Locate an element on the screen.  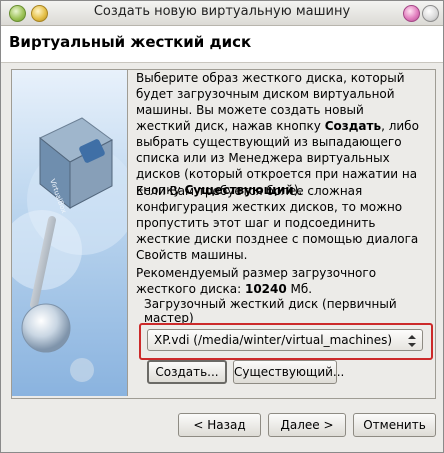
recommended-text-2: Мб. is located at coordinates (299, 289).